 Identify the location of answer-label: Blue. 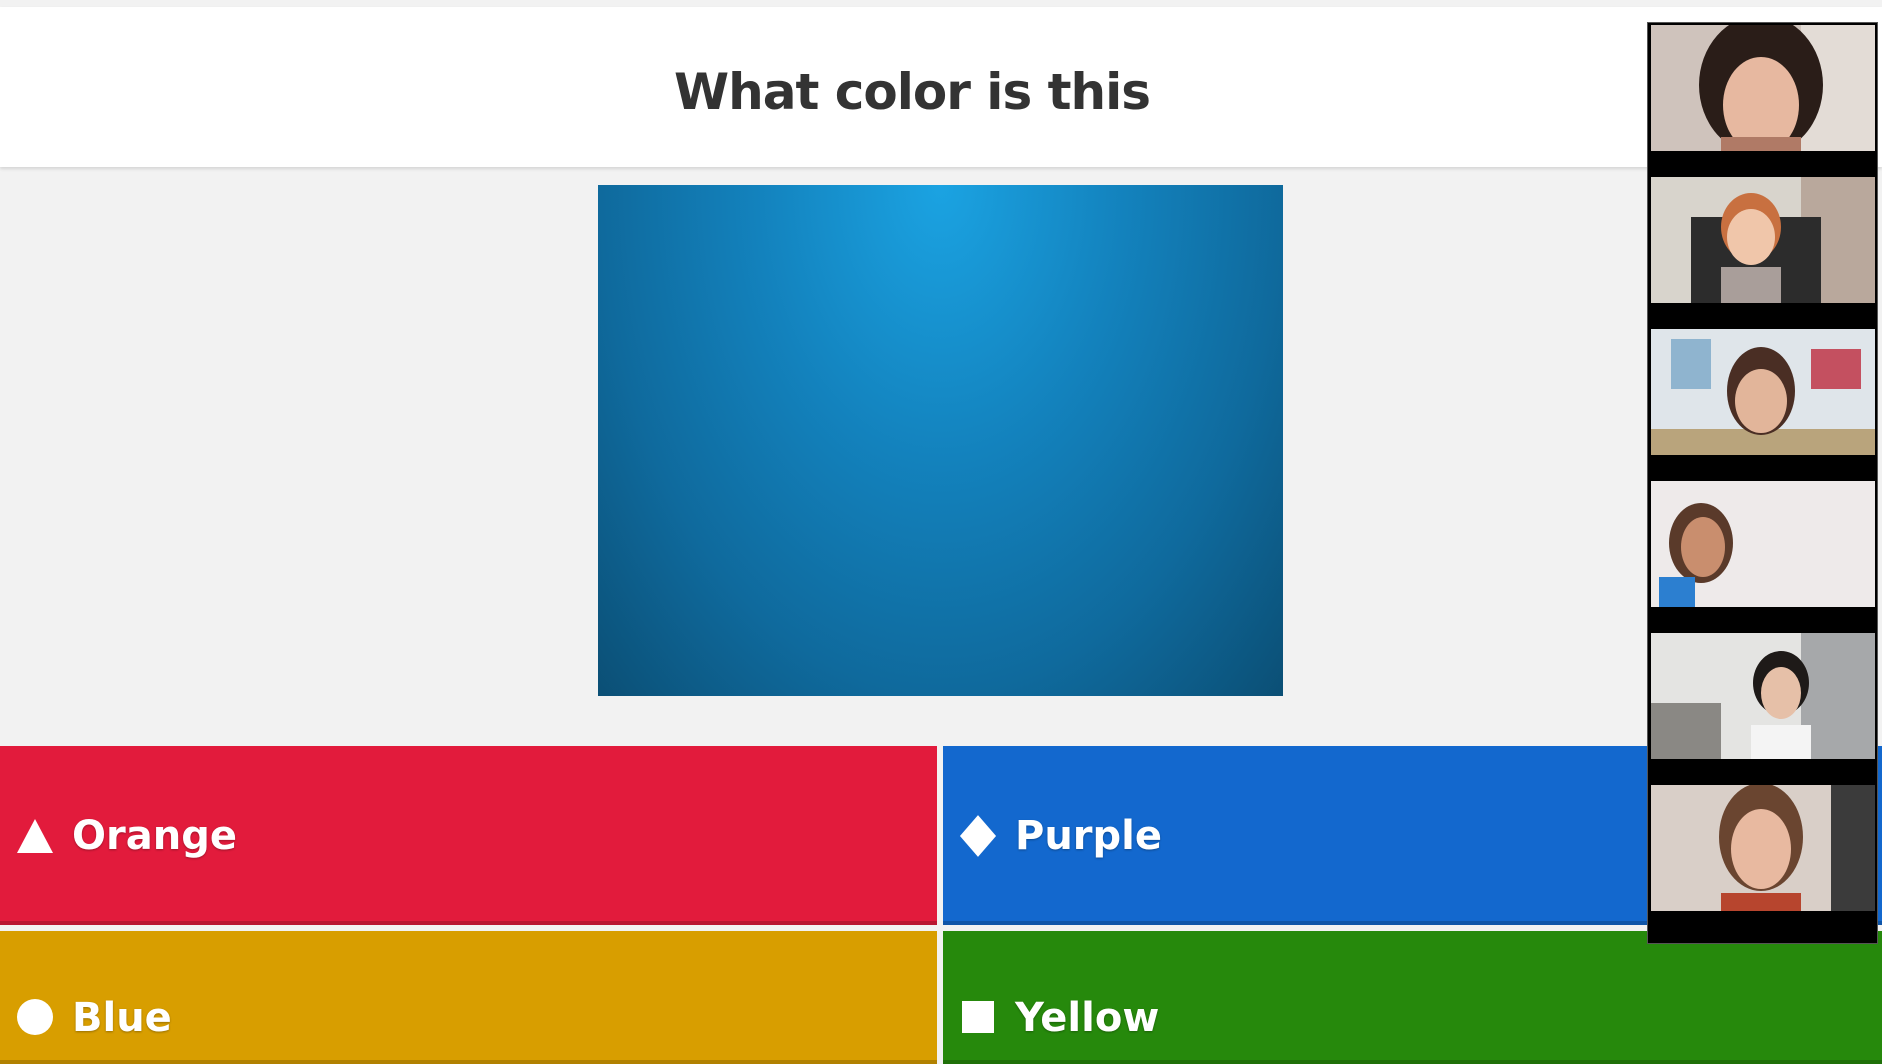
(122, 1018).